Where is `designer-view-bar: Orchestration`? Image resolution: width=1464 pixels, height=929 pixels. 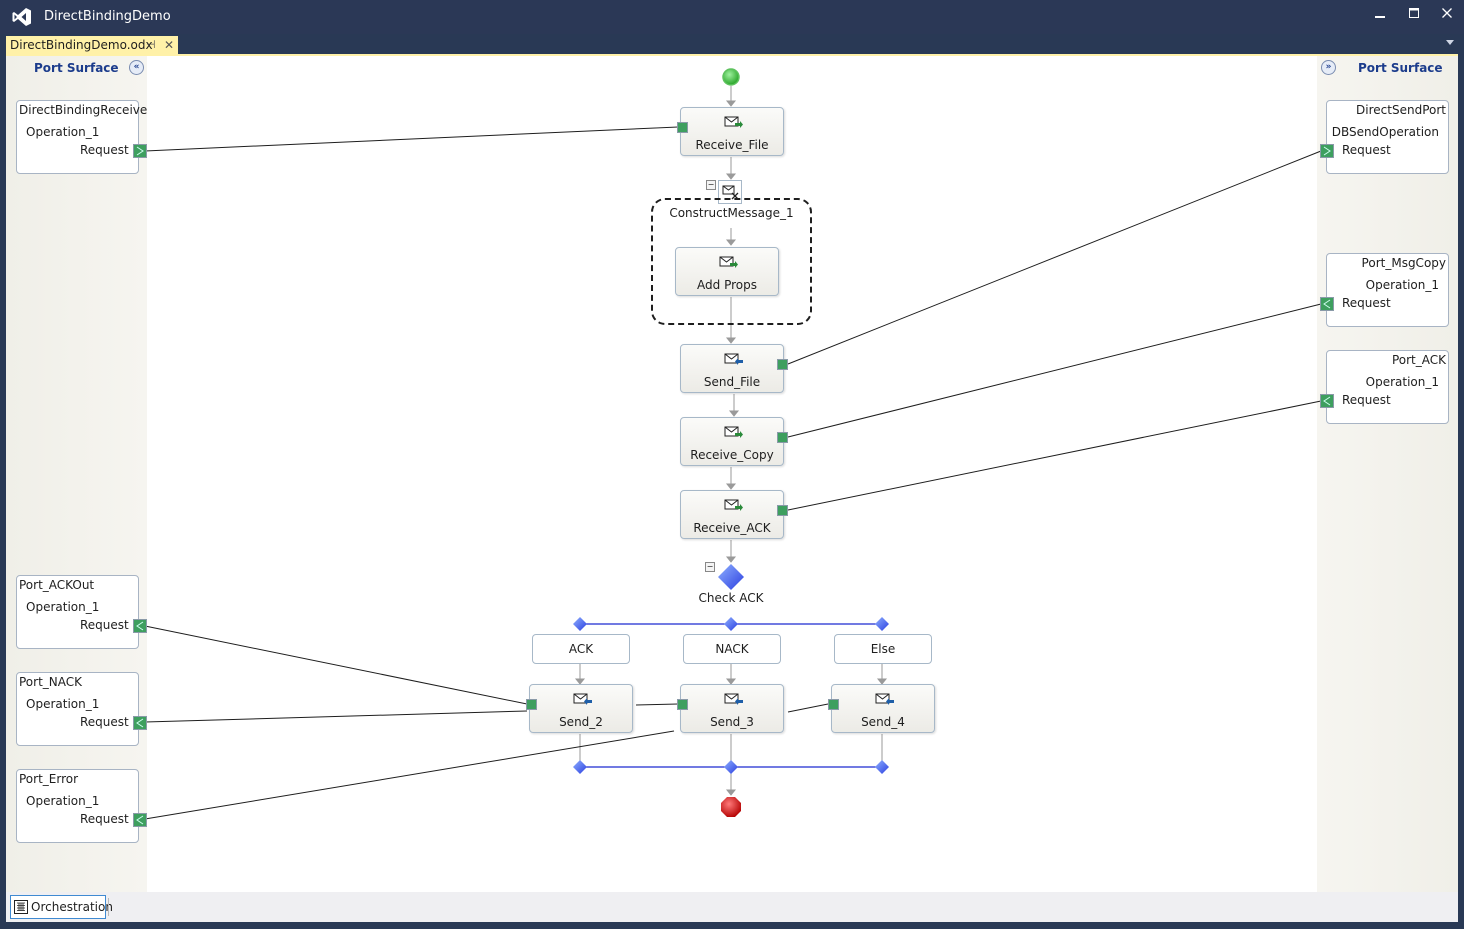
designer-view-bar: Orchestration is located at coordinates (732, 907).